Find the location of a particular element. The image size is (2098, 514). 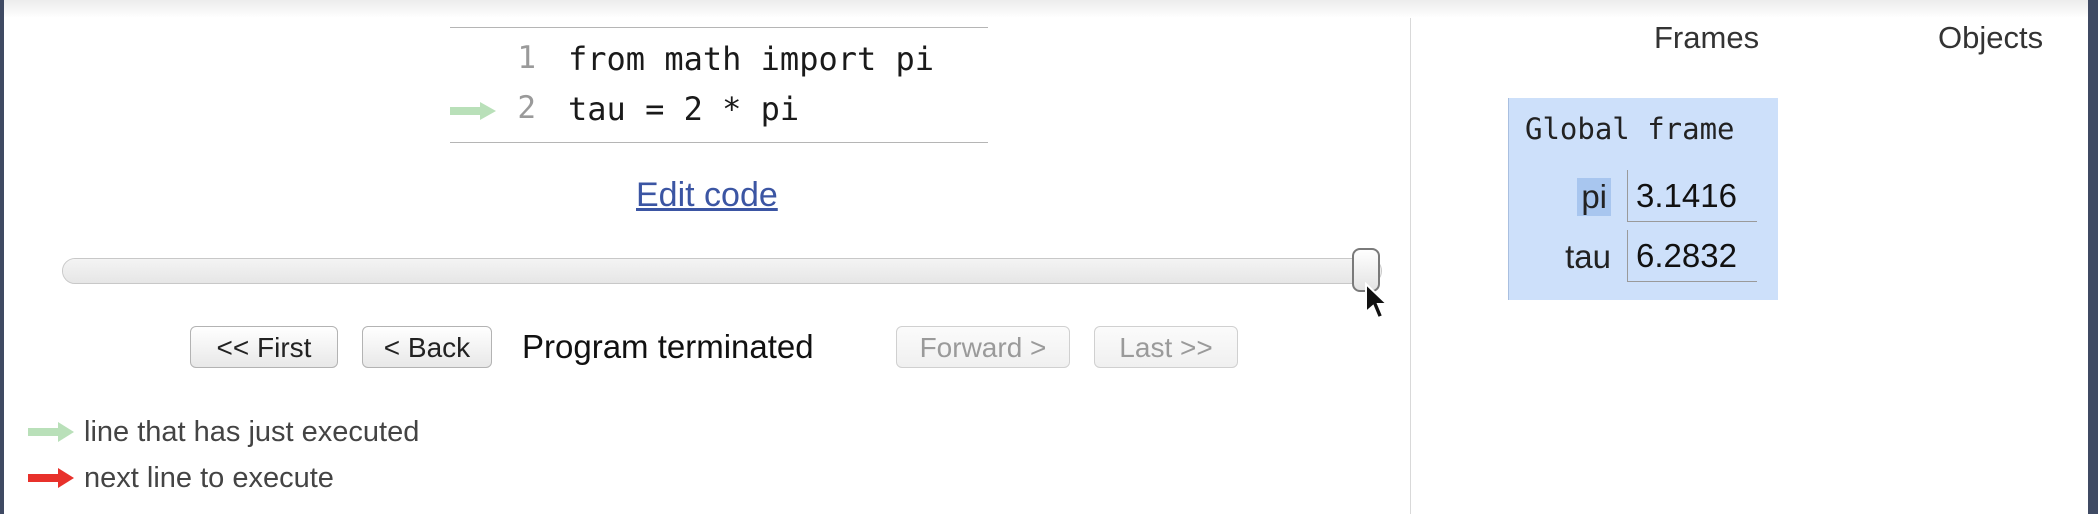

legend-executed-text: line that has just executed is located at coordinates (252, 432).